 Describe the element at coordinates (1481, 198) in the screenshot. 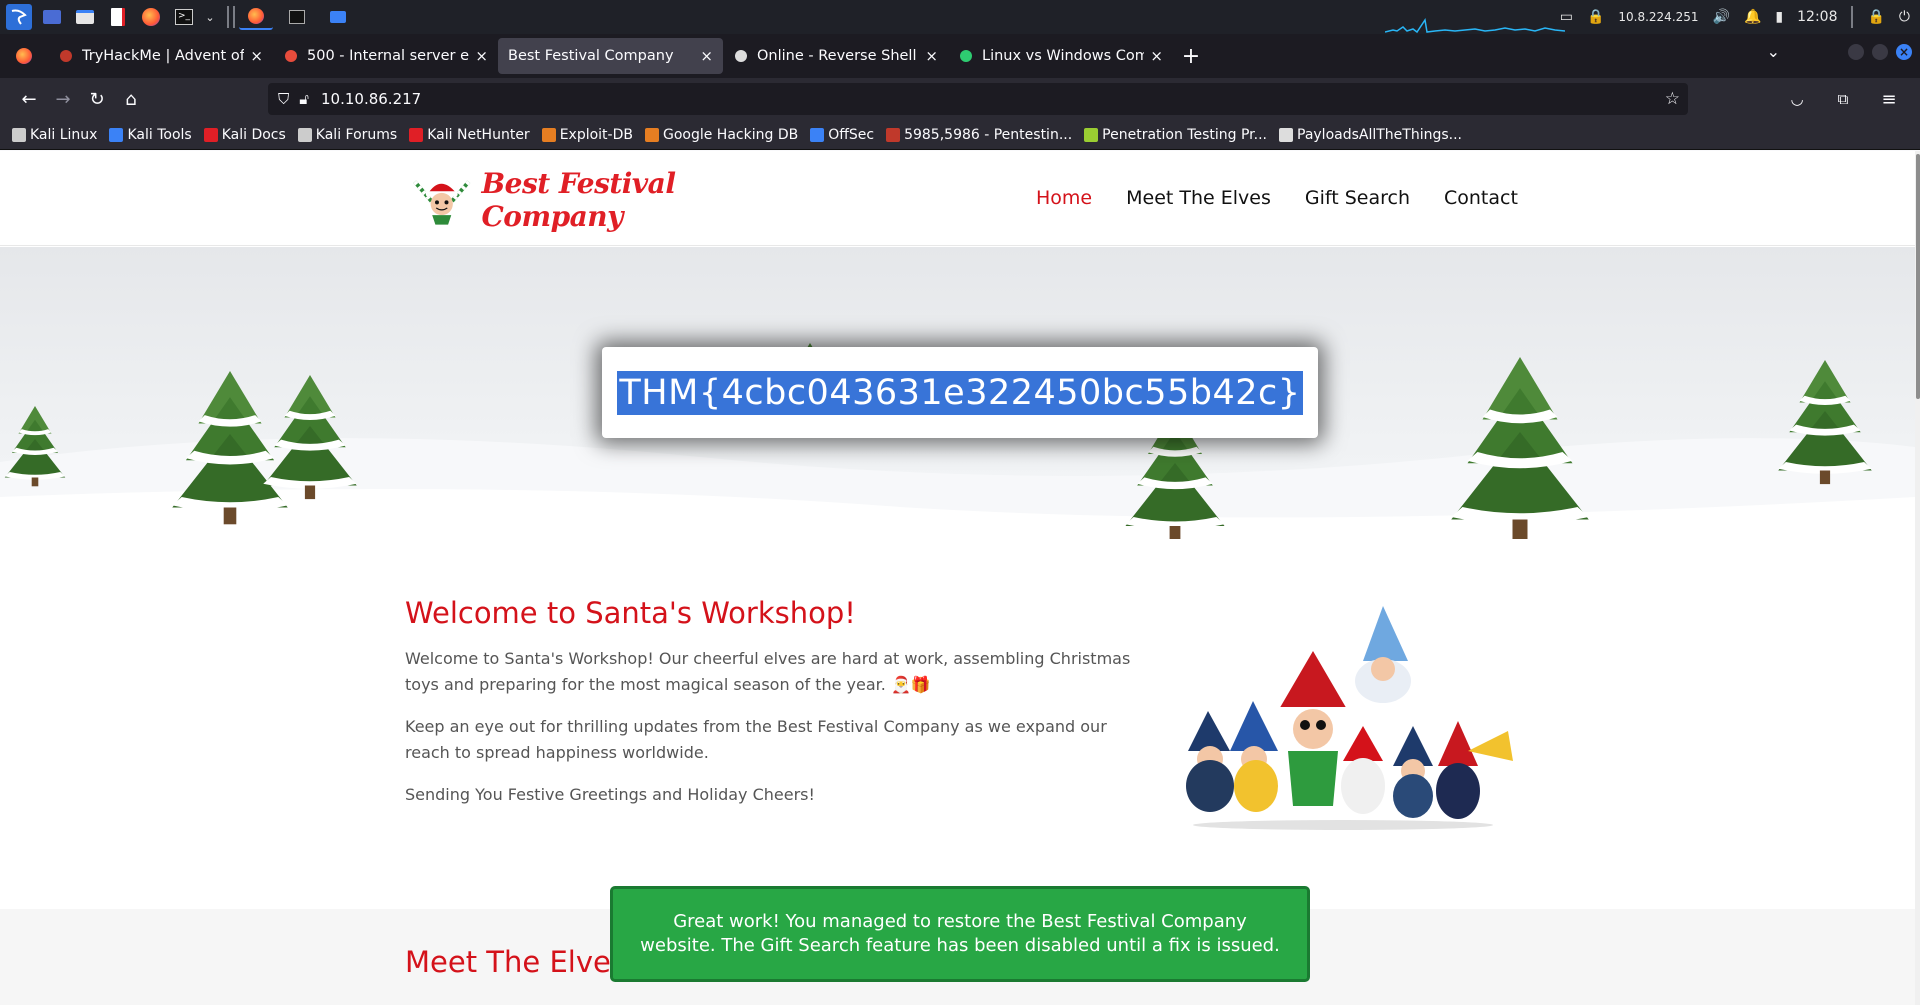

I see `nav-link-contact: Contact` at that location.